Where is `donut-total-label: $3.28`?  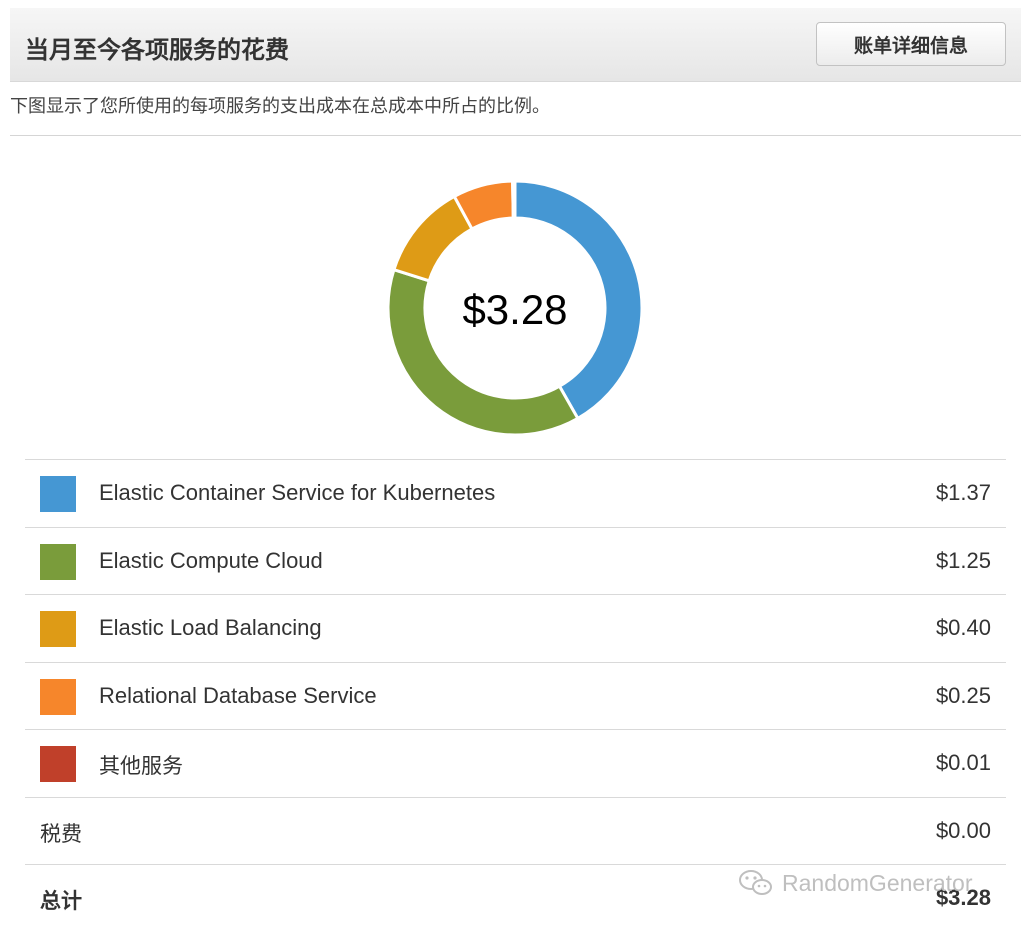
donut-total-label: $3.28 is located at coordinates (515, 309).